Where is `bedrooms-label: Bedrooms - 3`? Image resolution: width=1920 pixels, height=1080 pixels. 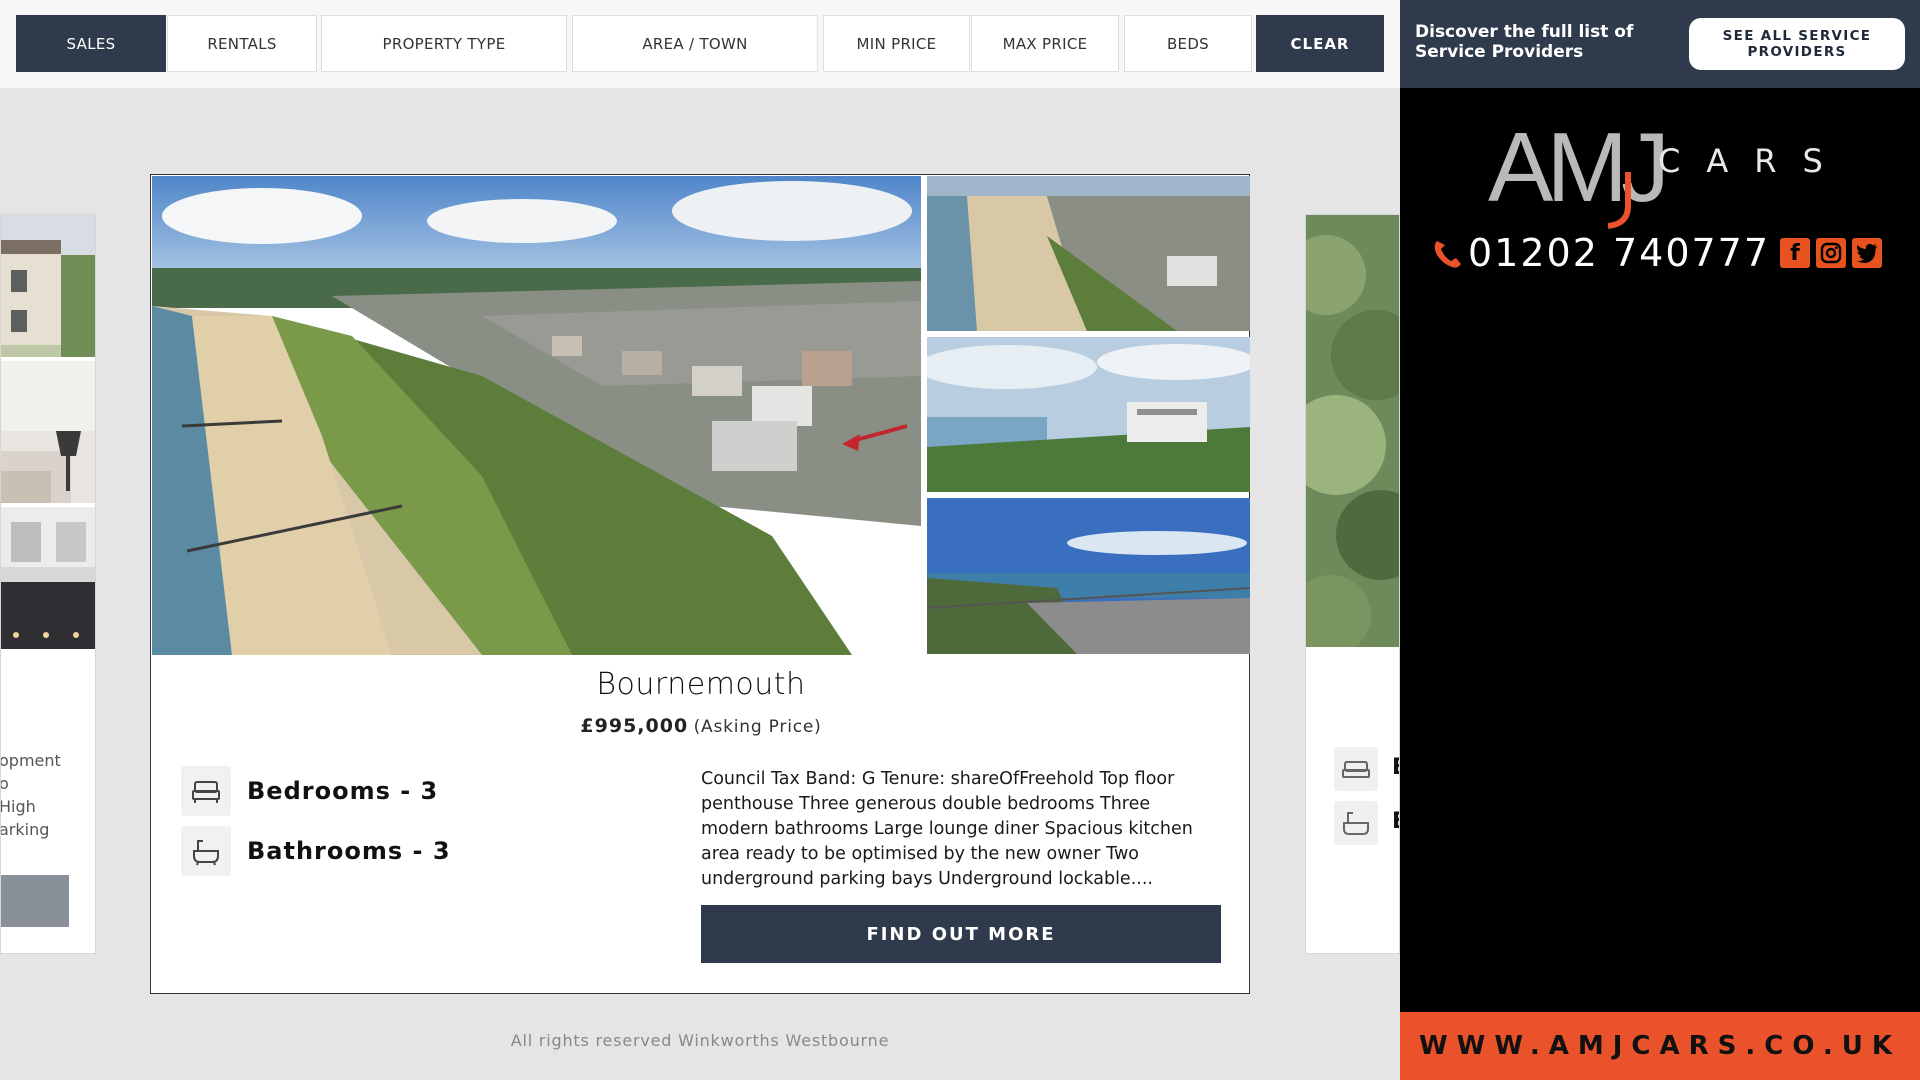 bedrooms-label: Bedrooms - 3 is located at coordinates (343, 791).